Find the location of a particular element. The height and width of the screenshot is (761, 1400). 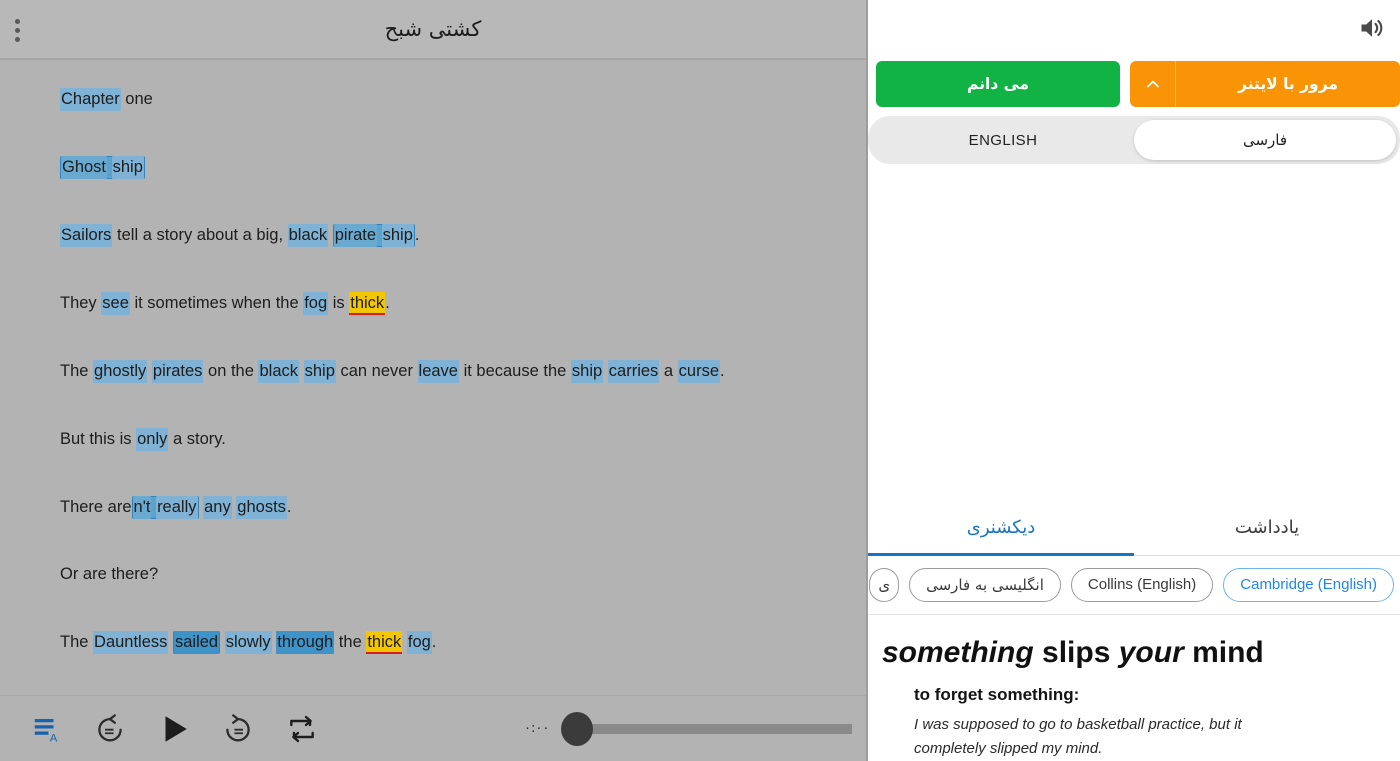

plain-text: it sometimes when the is located at coordinates (216, 302).